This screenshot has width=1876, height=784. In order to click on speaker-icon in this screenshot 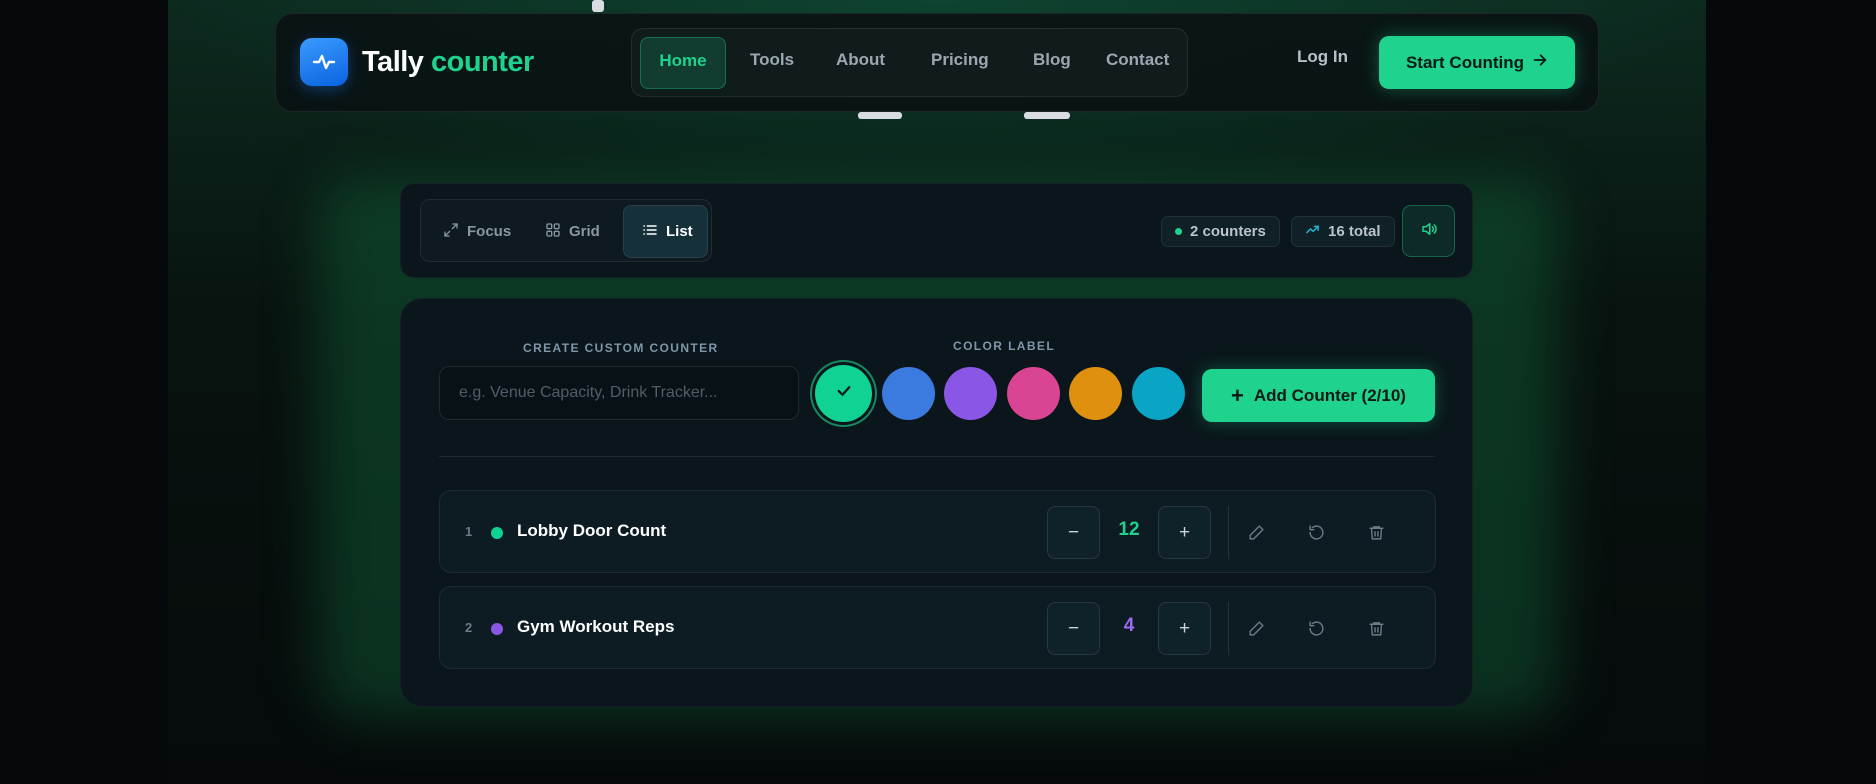, I will do `click(1429, 231)`.